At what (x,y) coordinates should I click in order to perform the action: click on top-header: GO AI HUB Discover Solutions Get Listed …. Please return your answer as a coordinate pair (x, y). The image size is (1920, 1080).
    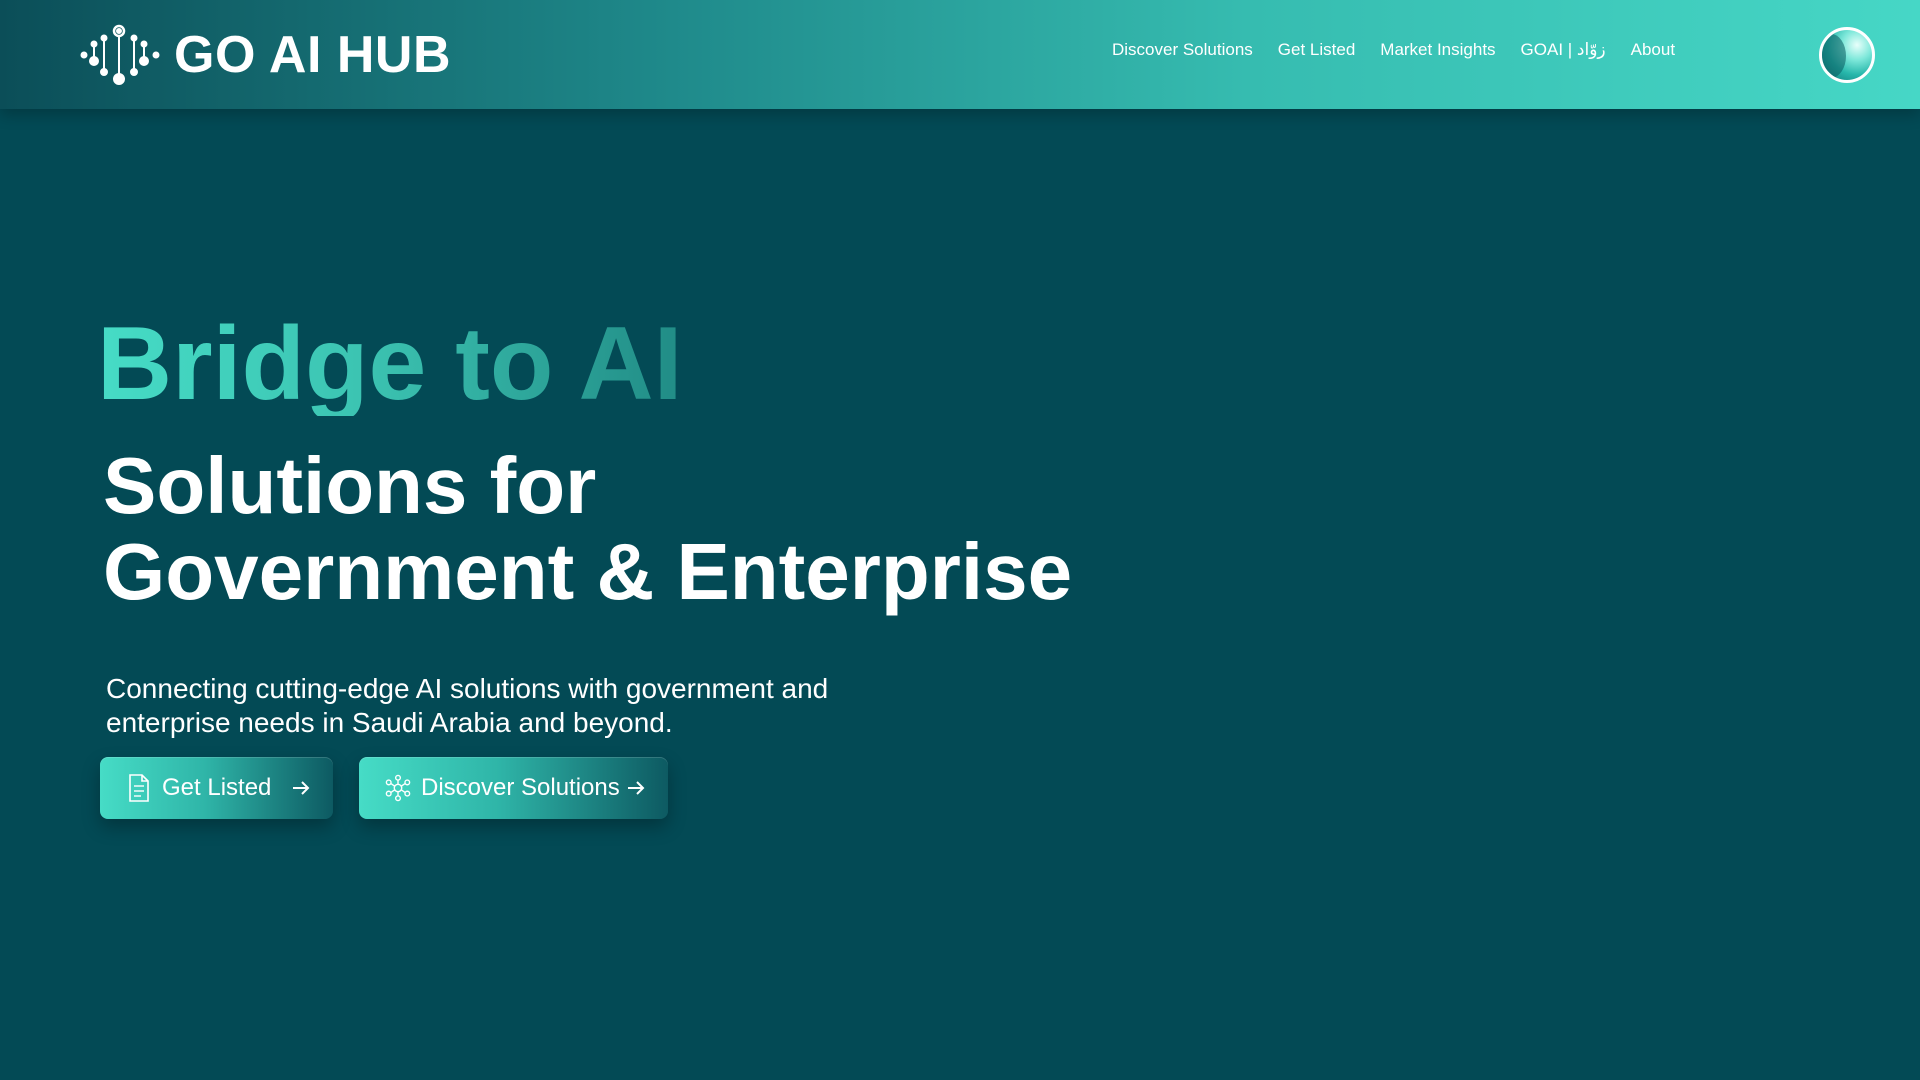
    Looking at the image, I should click on (960, 54).